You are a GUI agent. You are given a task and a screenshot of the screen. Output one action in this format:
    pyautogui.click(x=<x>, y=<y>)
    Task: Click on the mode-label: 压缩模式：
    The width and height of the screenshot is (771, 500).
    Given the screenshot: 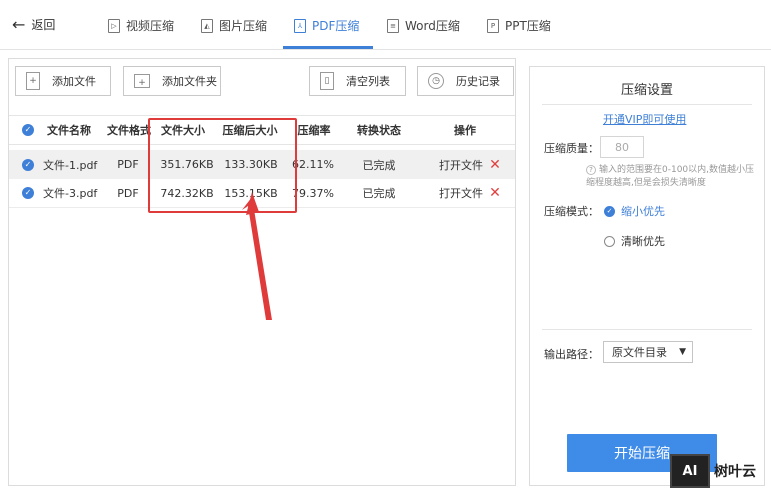 What is the action you would take?
    pyautogui.click(x=571, y=211)
    